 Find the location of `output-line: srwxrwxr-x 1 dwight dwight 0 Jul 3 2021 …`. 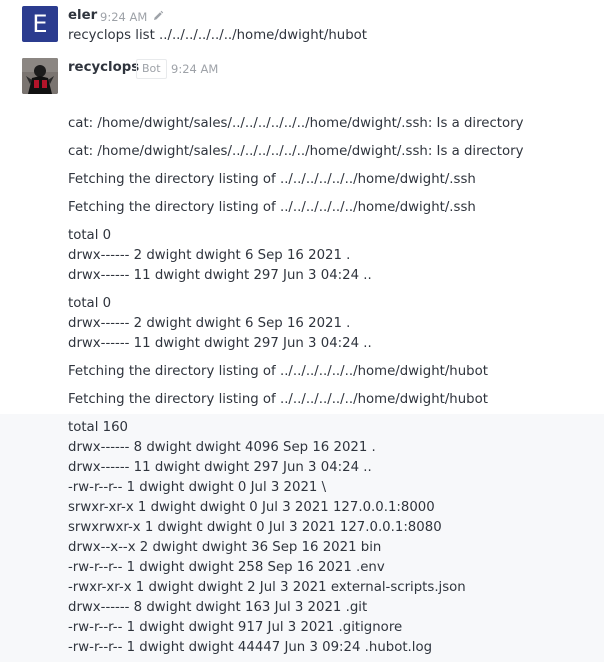

output-line: srwxrwxr-x 1 dwight dwight 0 Jul 3 2021 … is located at coordinates (255, 527).